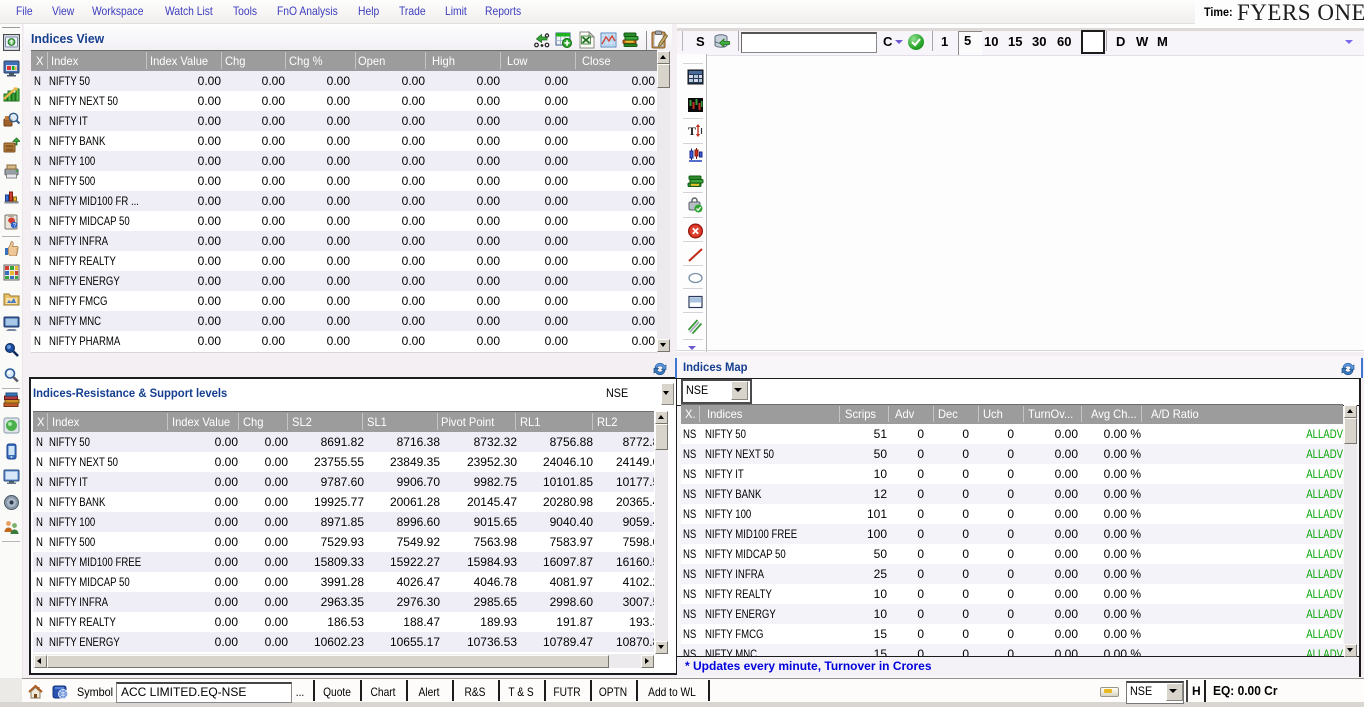  Describe the element at coordinates (692, 131) in the screenshot. I see `svg-text: T` at that location.